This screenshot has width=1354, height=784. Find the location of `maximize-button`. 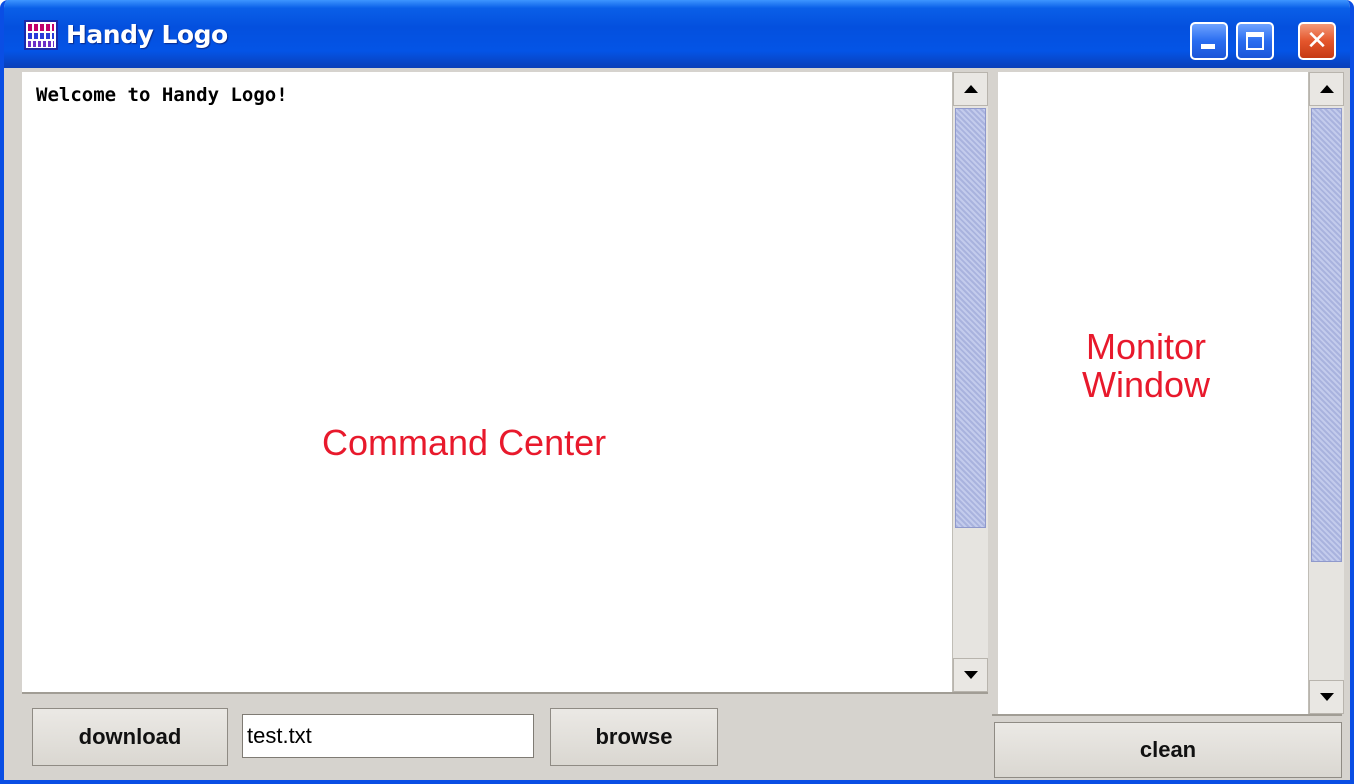

maximize-button is located at coordinates (1255, 41).